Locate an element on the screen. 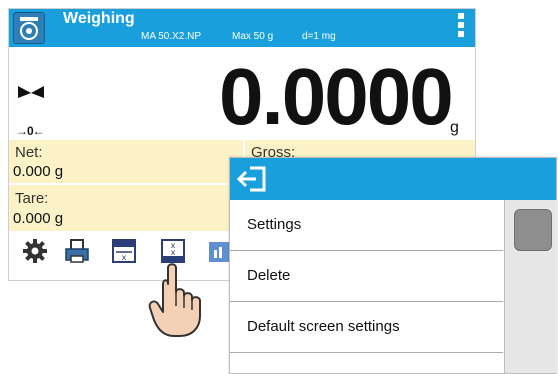 The height and width of the screenshot is (374, 558). division-label: d=1 mg is located at coordinates (319, 36).